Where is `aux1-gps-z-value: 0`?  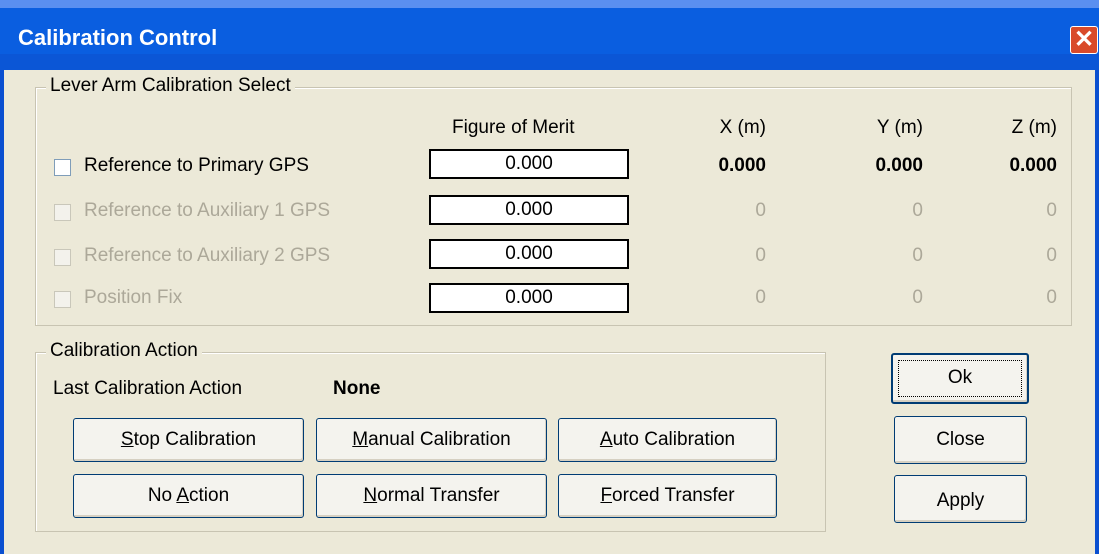
aux1-gps-z-value: 0 is located at coordinates (1051, 210).